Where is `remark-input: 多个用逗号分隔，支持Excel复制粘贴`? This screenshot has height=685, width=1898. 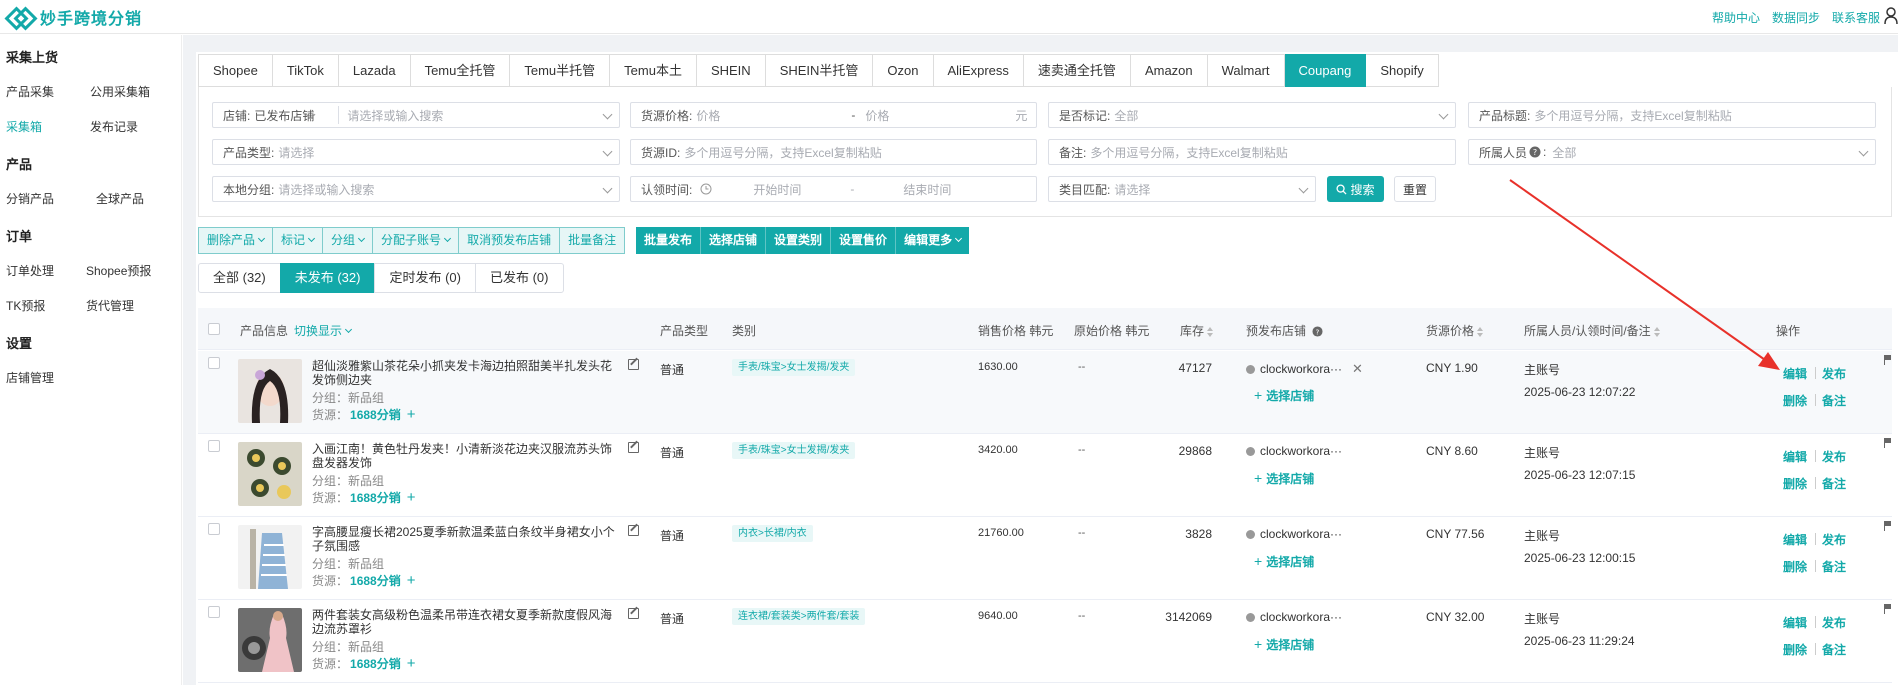 remark-input: 多个用逗号分隔，支持Excel复制粘贴 is located at coordinates (1188, 152).